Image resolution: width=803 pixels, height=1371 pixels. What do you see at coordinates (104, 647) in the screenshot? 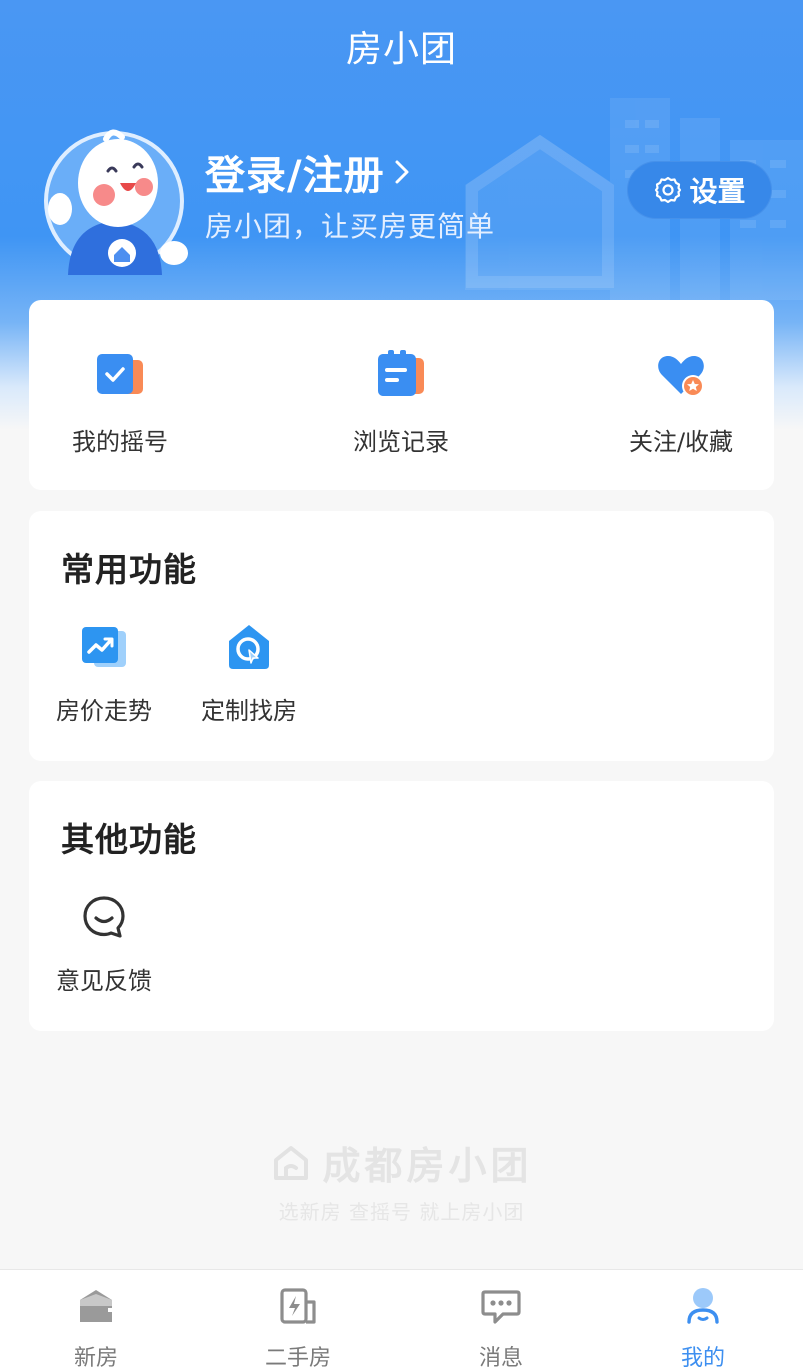
I see `trend-chart-icon` at bounding box center [104, 647].